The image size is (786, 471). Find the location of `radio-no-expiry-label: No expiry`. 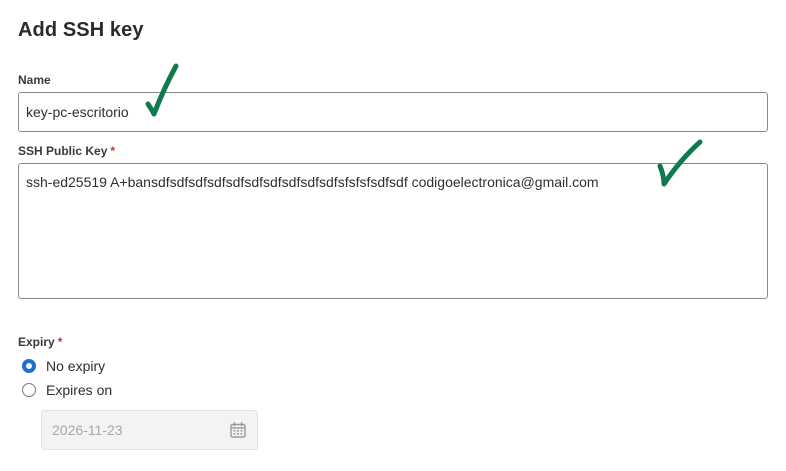

radio-no-expiry-label: No expiry is located at coordinates (76, 366).